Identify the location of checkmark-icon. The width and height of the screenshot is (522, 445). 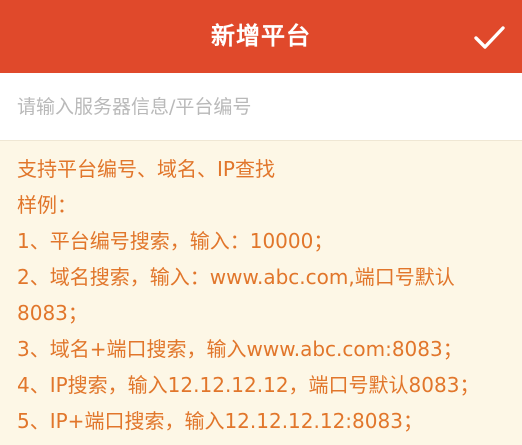
(489, 37).